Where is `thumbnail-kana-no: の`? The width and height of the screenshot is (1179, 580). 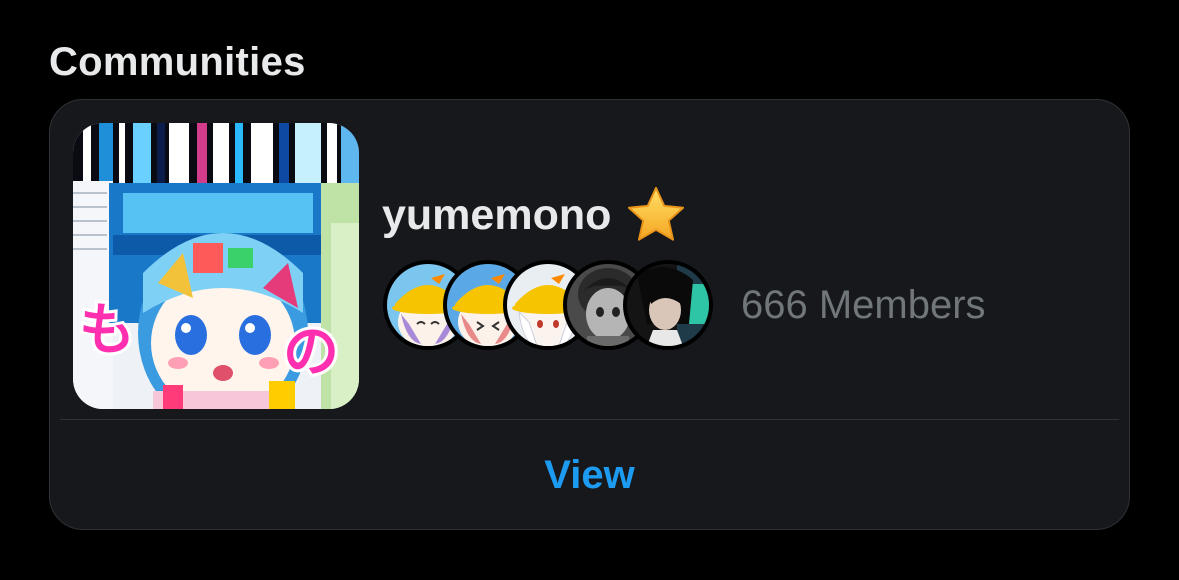 thumbnail-kana-no: の is located at coordinates (311, 352).